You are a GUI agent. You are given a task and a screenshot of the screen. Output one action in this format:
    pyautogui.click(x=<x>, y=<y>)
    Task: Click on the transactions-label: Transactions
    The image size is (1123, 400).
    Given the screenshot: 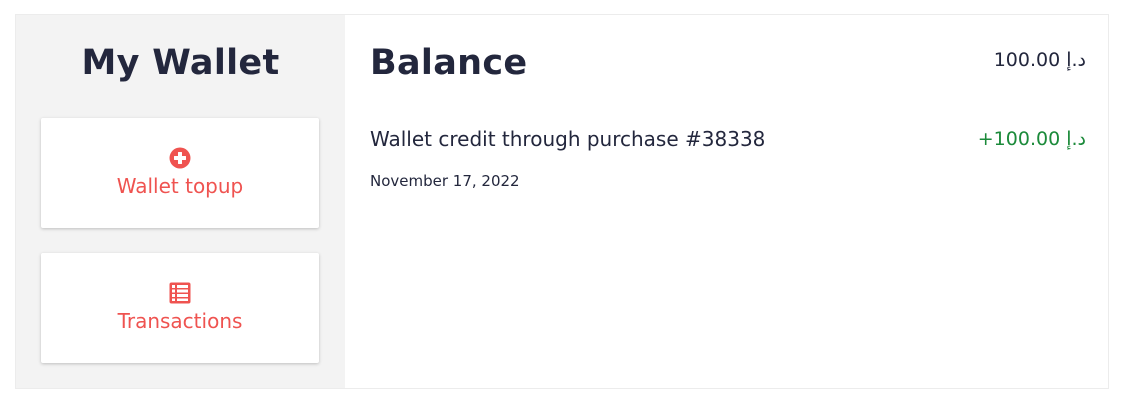 What is the action you would take?
    pyautogui.click(x=180, y=321)
    